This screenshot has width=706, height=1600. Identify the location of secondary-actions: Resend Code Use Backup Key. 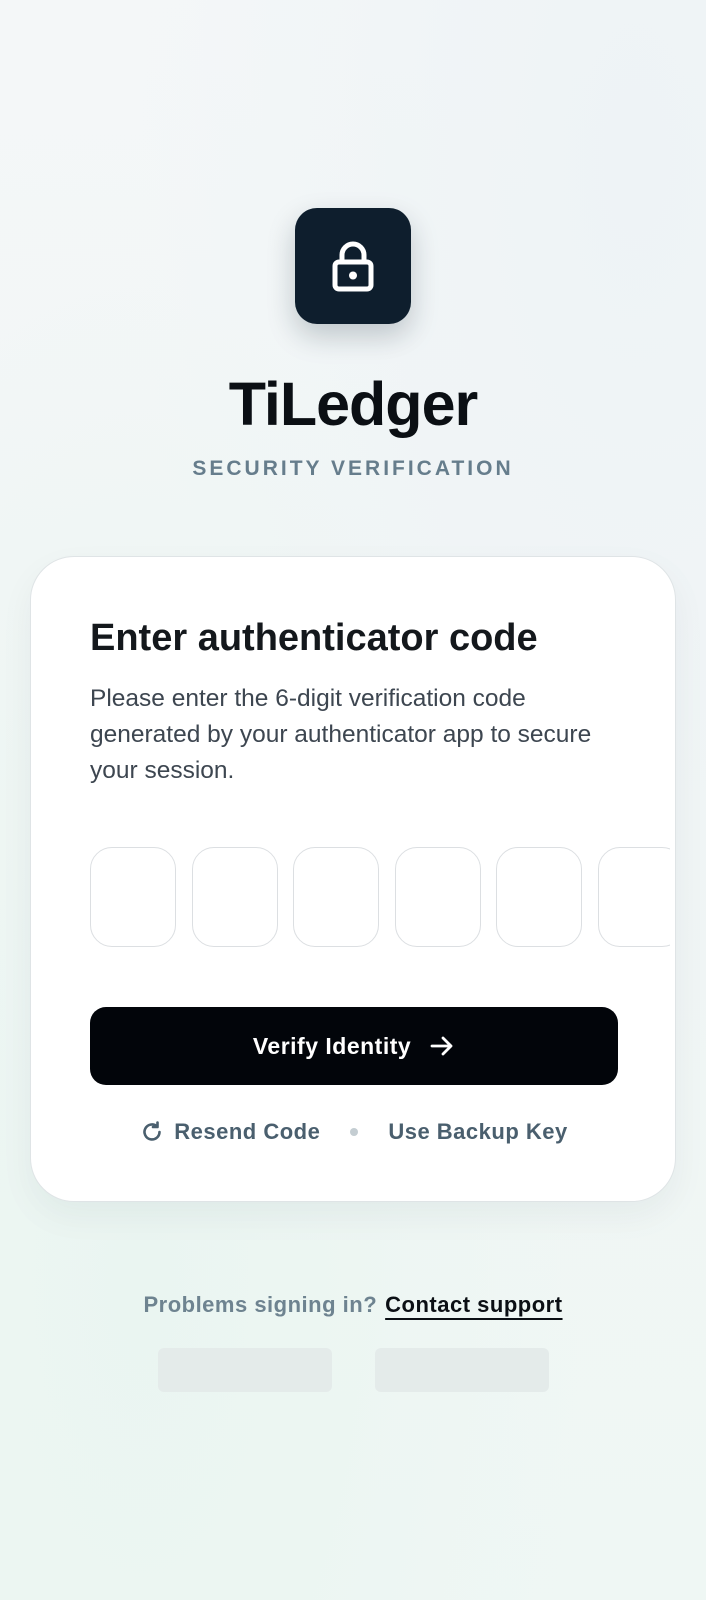
(354, 1132).